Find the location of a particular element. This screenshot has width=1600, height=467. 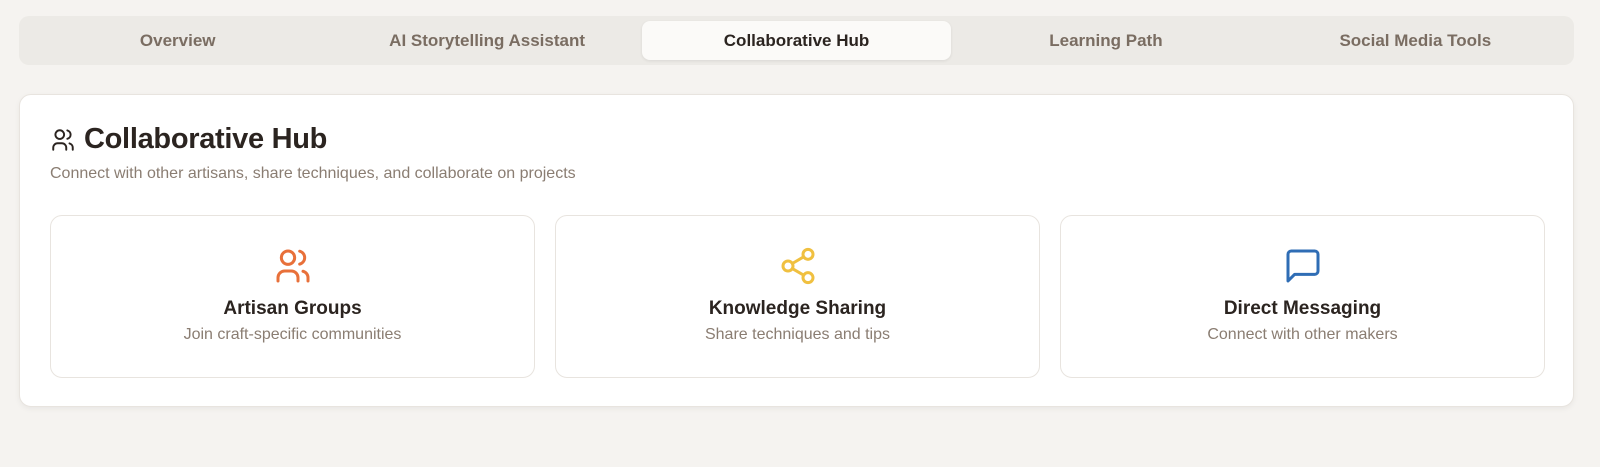

card-title: Direct Messaging is located at coordinates (1302, 308).